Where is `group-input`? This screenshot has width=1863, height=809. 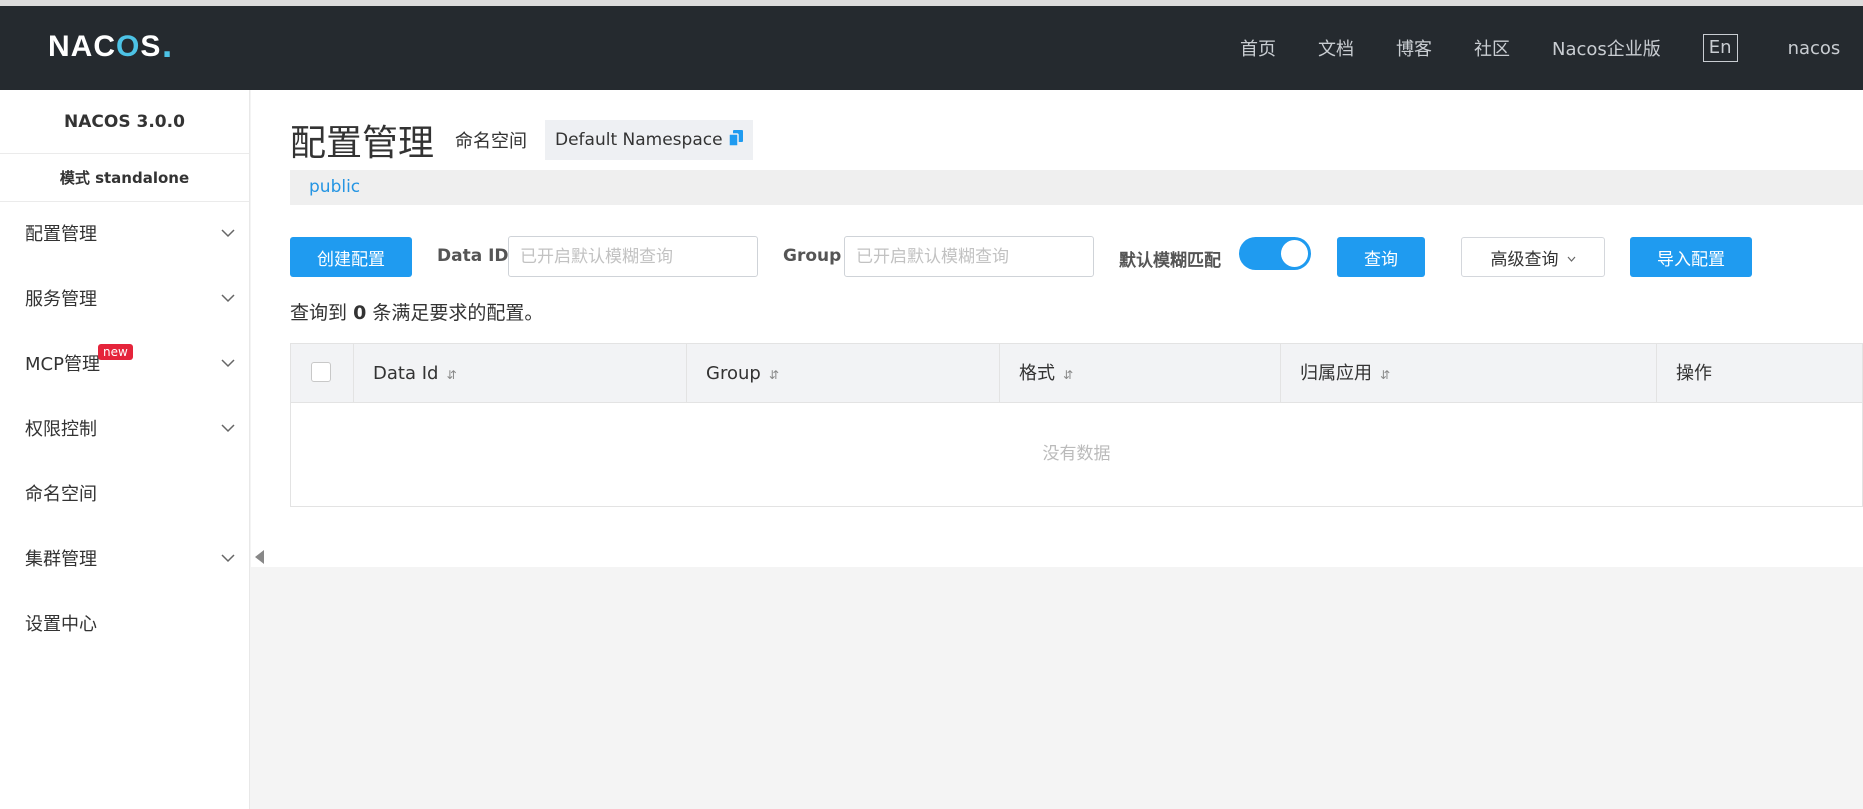 group-input is located at coordinates (969, 256).